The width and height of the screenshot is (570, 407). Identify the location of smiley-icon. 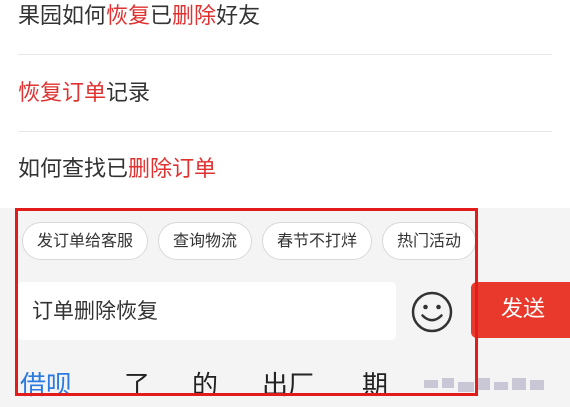
(432, 312).